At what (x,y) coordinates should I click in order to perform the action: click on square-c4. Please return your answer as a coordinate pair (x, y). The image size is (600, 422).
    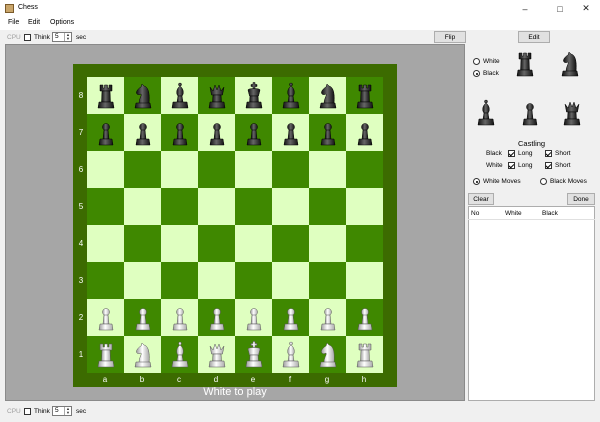
    Looking at the image, I should click on (179, 243).